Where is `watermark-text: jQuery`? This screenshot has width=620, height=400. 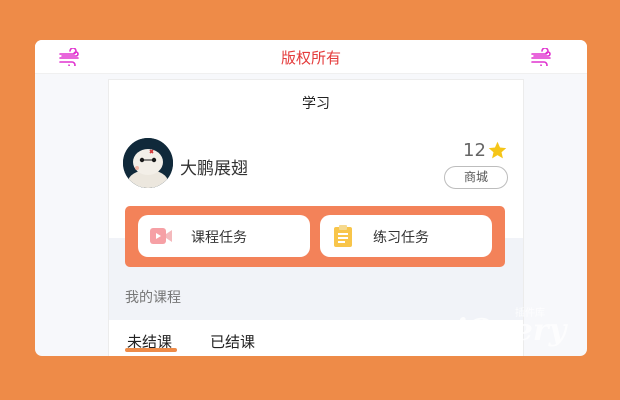
watermark-text: jQuery is located at coordinates (511, 330).